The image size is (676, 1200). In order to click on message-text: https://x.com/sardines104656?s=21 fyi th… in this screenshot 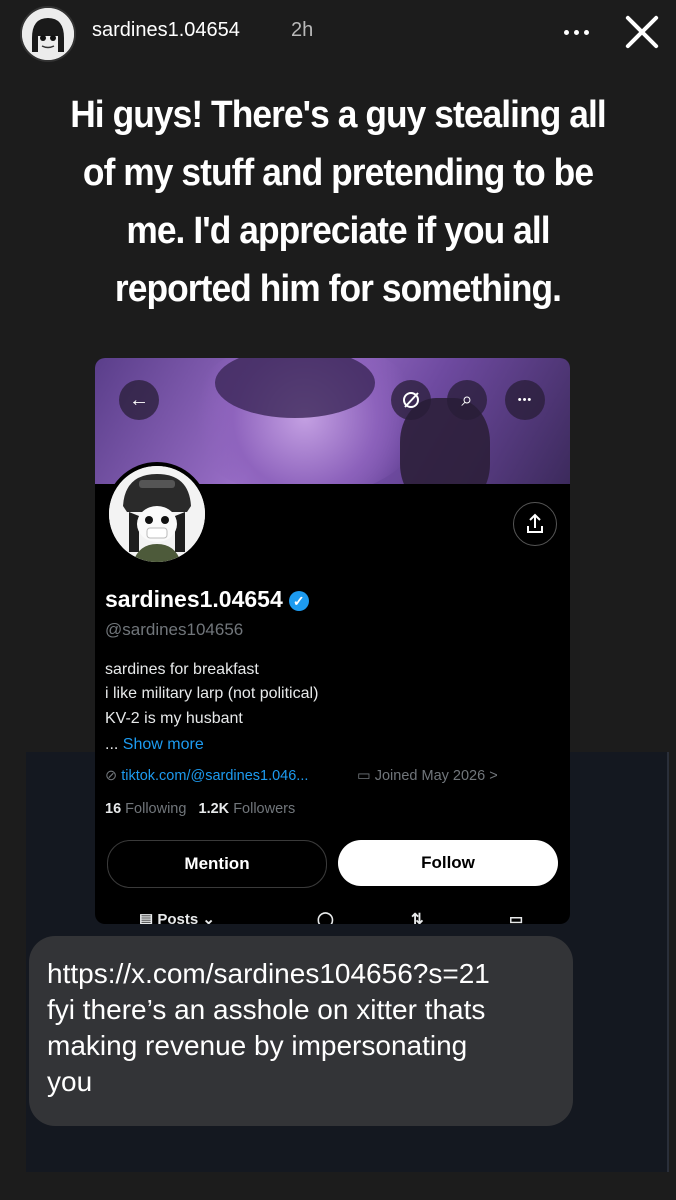, I will do `click(307, 1028)`.